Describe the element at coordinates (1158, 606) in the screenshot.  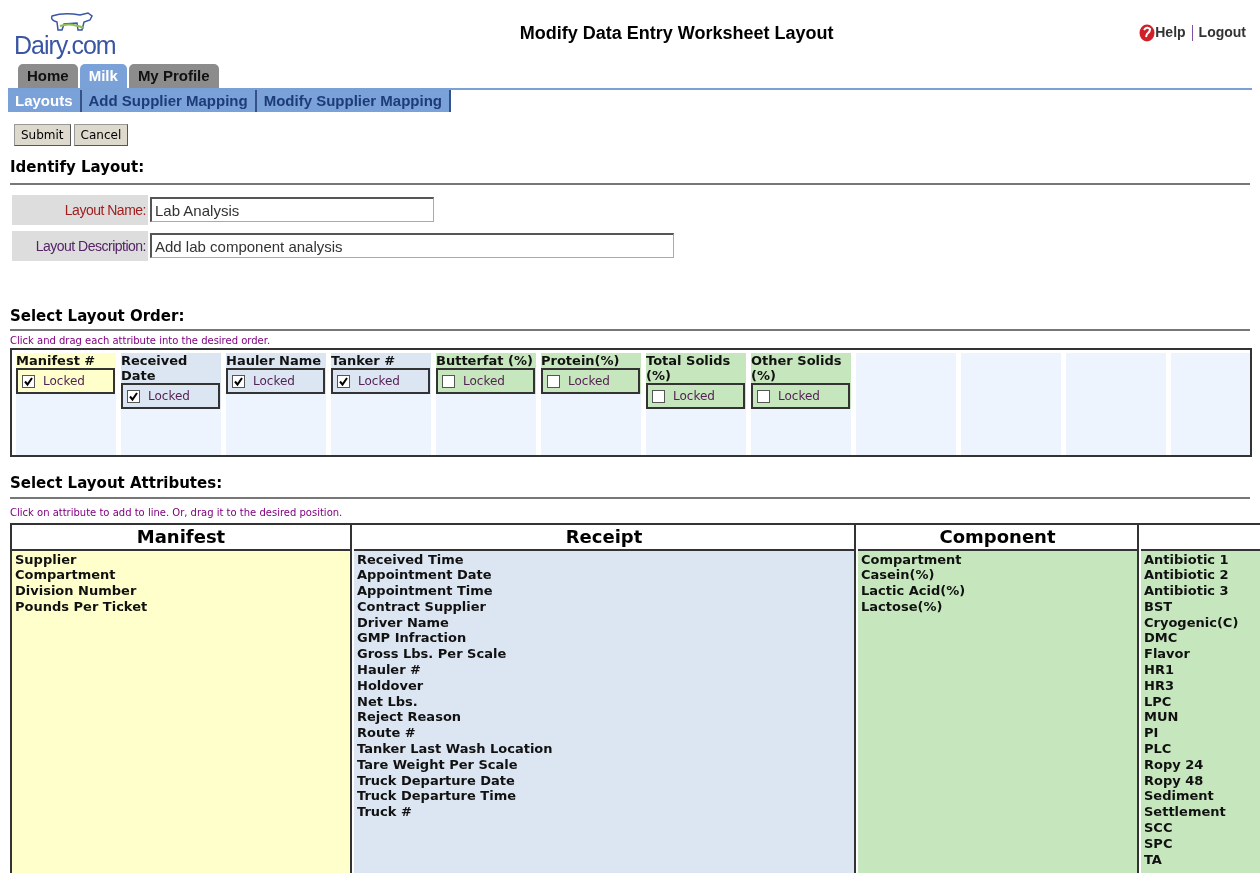
I see `attribute-item: BST` at that location.